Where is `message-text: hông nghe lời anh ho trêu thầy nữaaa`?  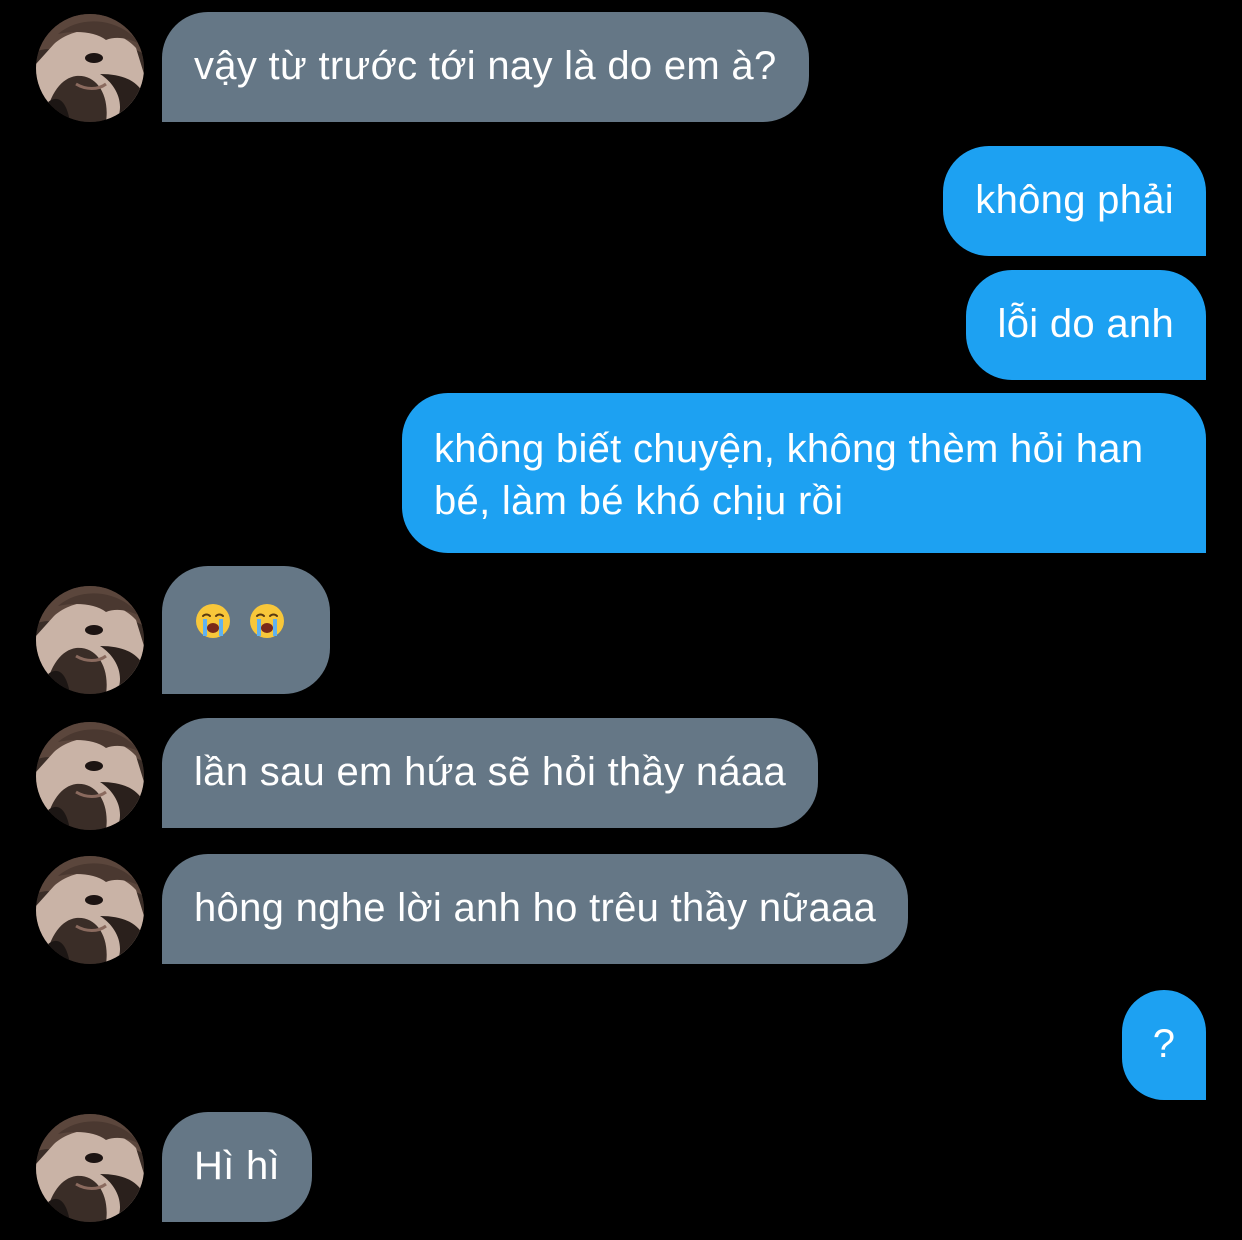
message-text: hông nghe lời anh ho trêu thầy nữaaa is located at coordinates (535, 908).